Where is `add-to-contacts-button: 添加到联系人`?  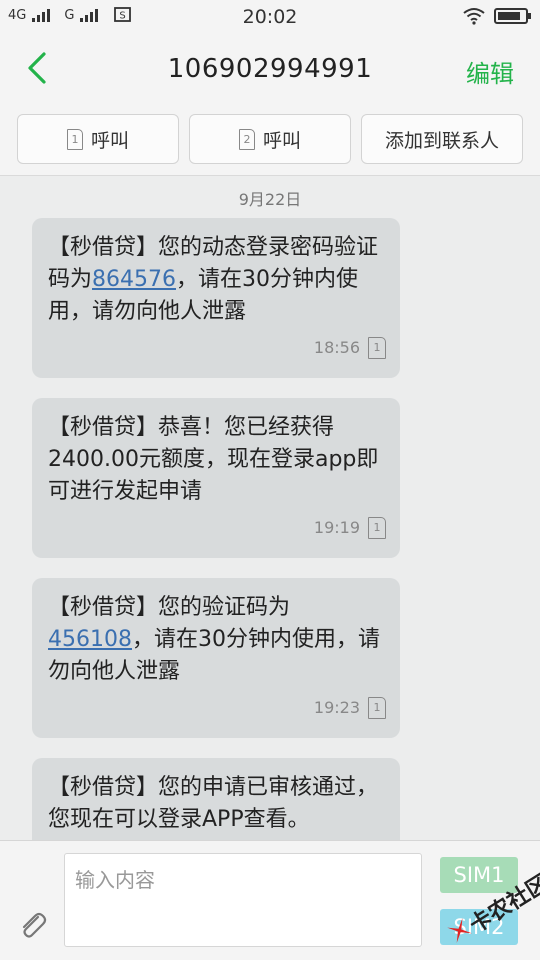
add-to-contacts-button: 添加到联系人 is located at coordinates (442, 139).